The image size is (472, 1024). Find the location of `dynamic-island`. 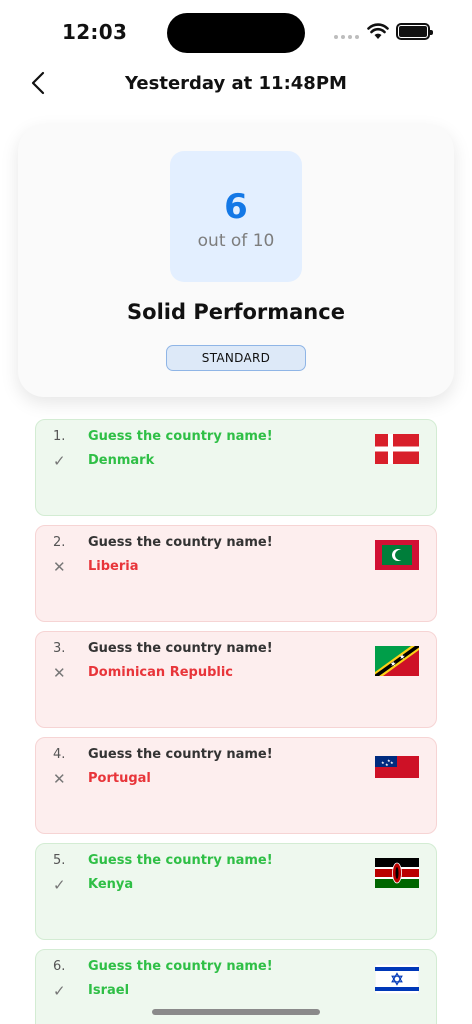

dynamic-island is located at coordinates (236, 33).